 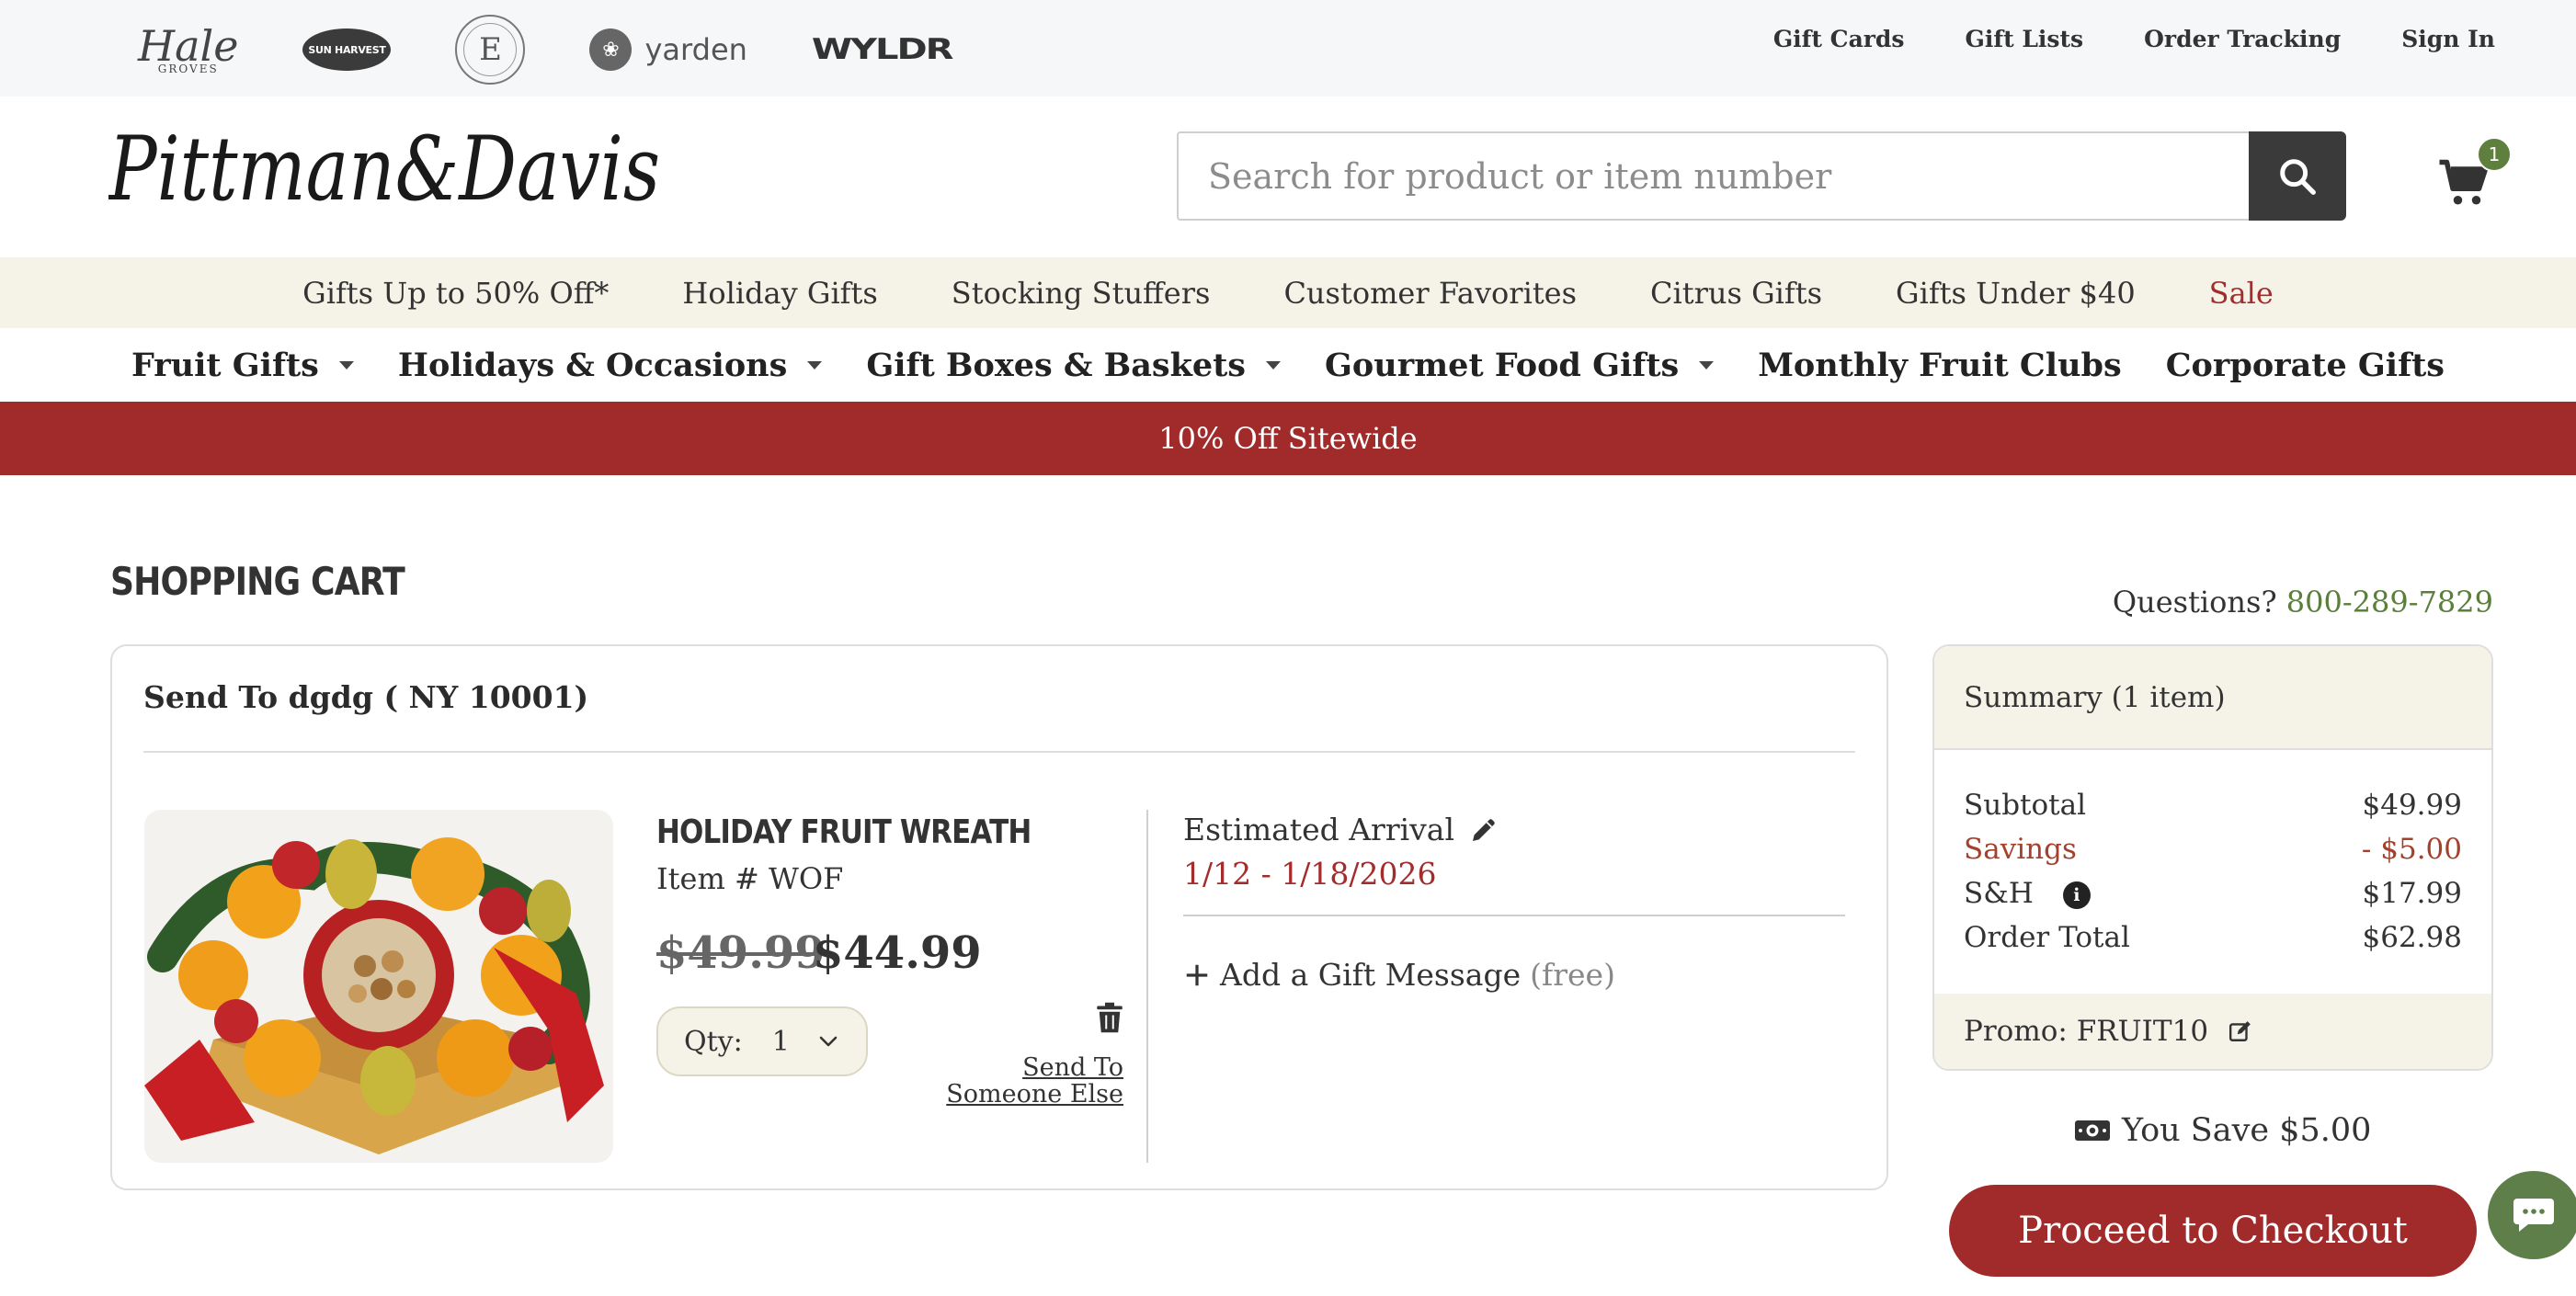 I want to click on subtotal-row: Subtotal $49.99, so click(x=2213, y=805).